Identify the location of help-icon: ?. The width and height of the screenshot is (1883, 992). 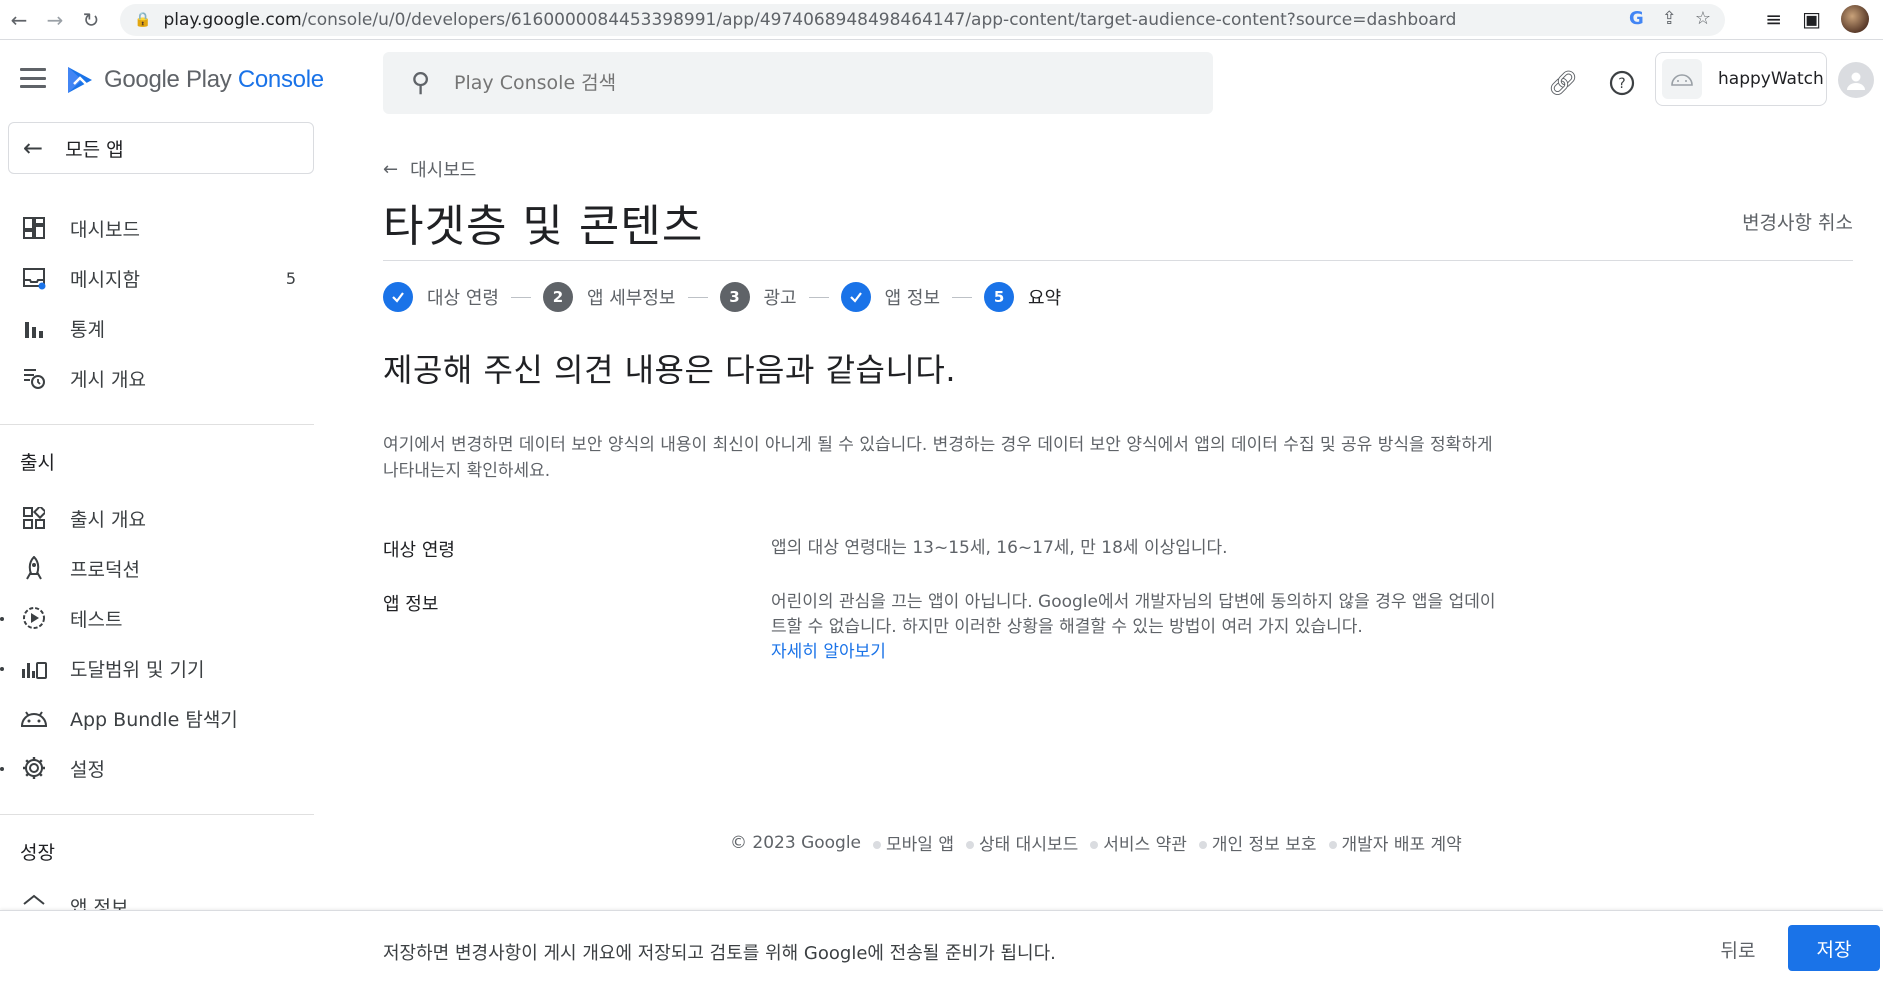
(1622, 83).